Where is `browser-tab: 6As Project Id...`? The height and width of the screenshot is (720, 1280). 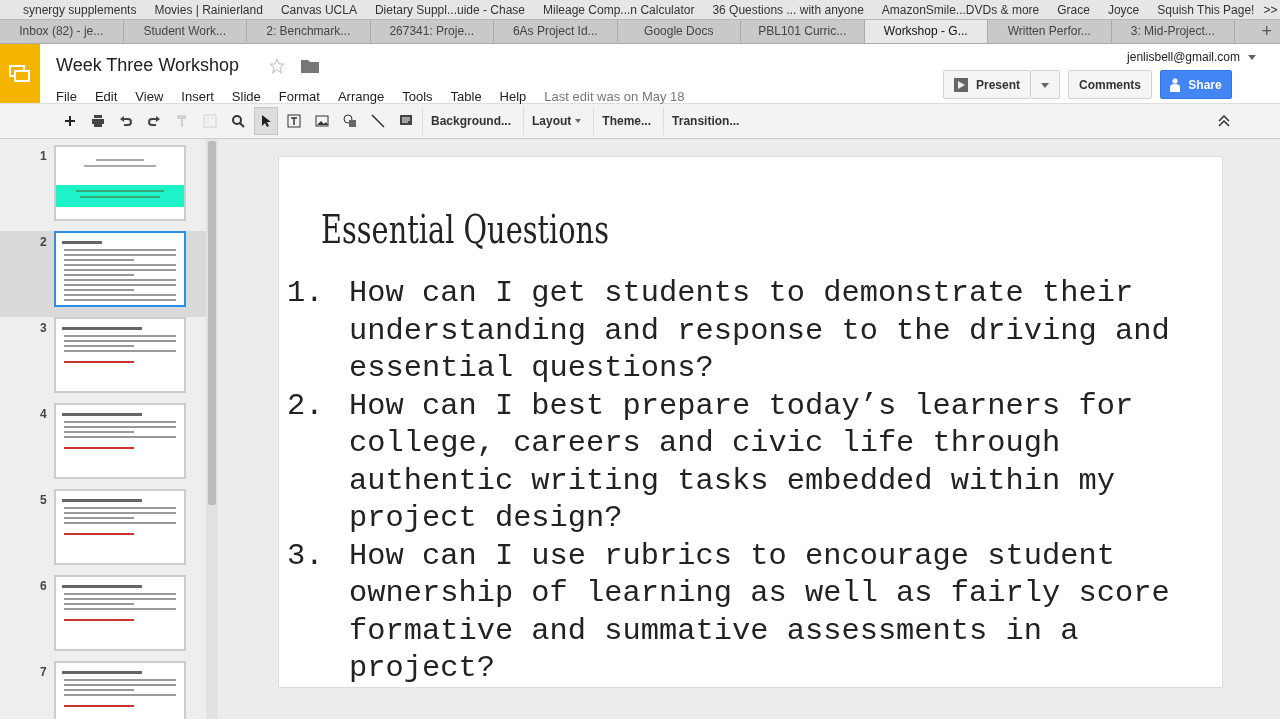 browser-tab: 6As Project Id... is located at coordinates (556, 31).